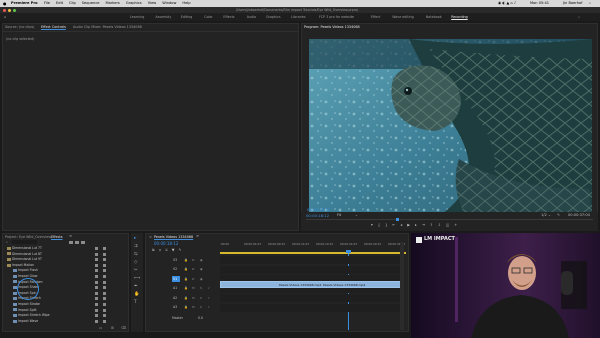 The height and width of the screenshot is (338, 600). I want to click on list-item: Dimensional Lut 7T, so click(65, 248).